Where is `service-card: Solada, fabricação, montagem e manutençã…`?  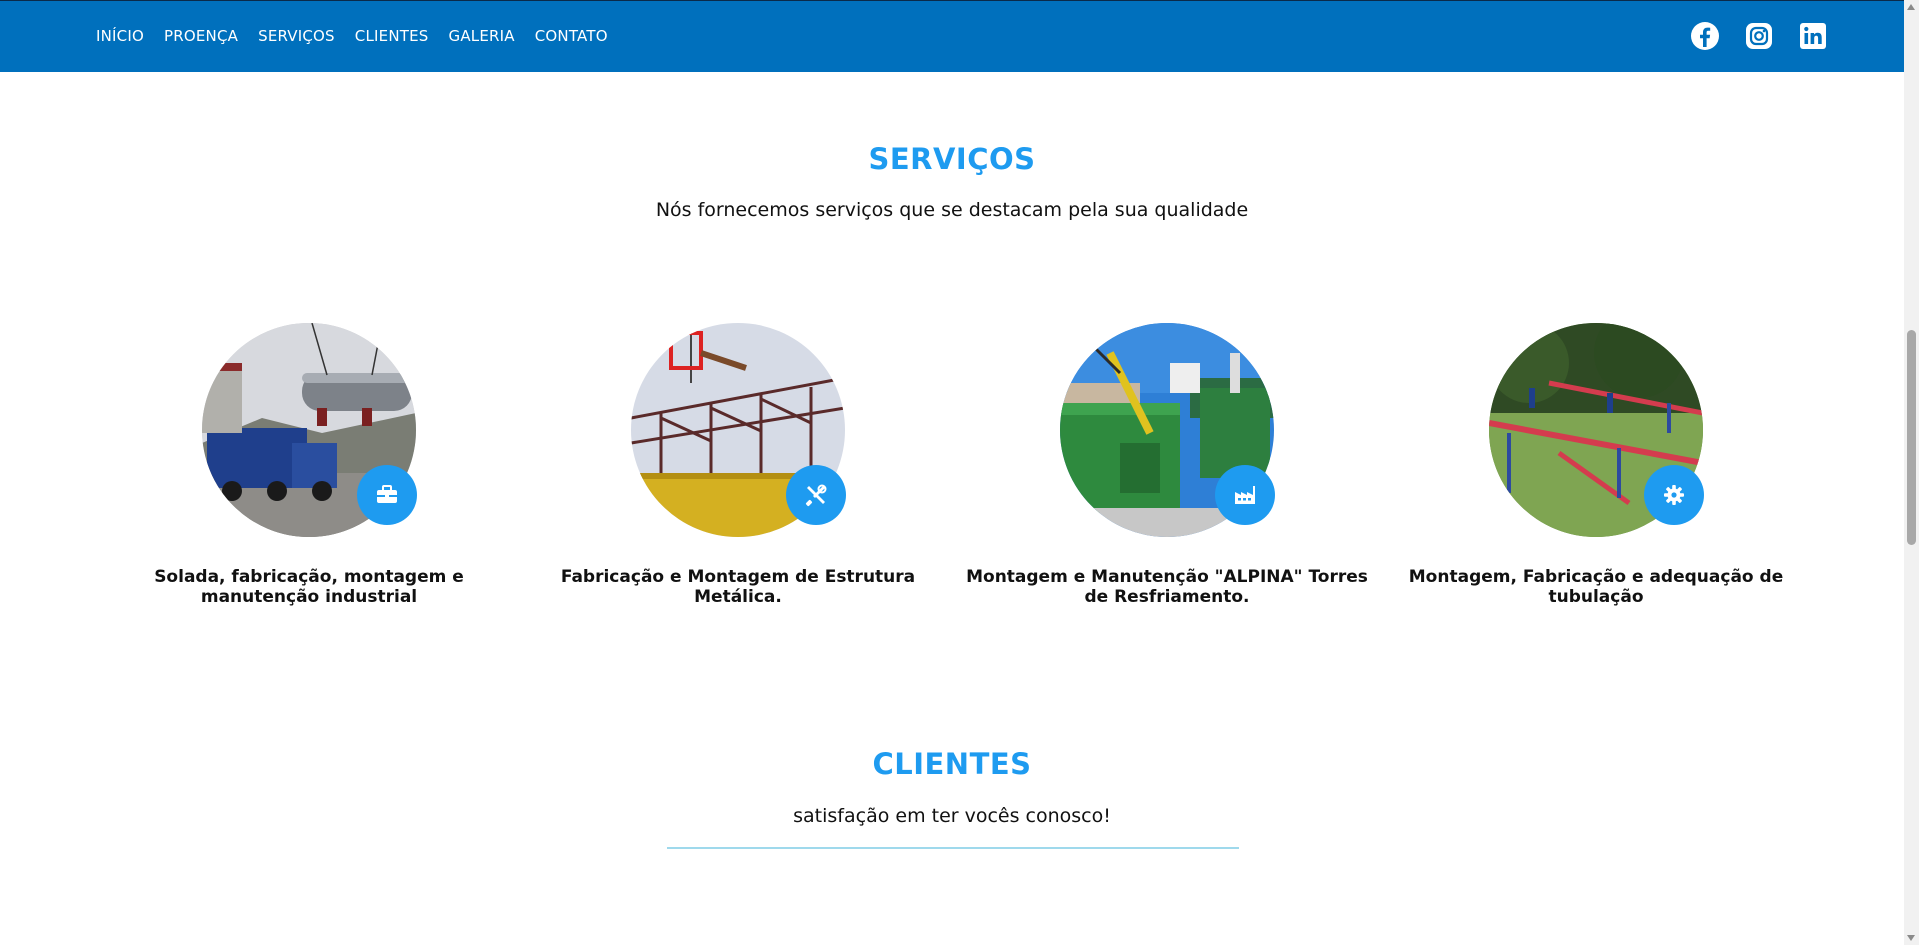 service-card: Solada, fabricação, montagem e manutençã… is located at coordinates (309, 465).